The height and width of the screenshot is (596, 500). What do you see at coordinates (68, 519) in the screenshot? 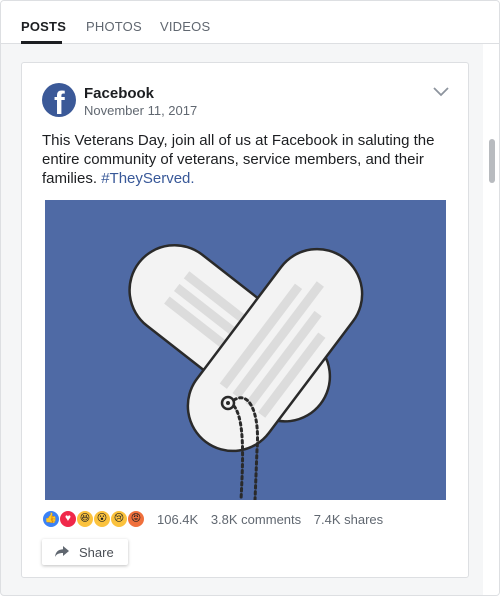
I see `love-icon: ♥` at bounding box center [68, 519].